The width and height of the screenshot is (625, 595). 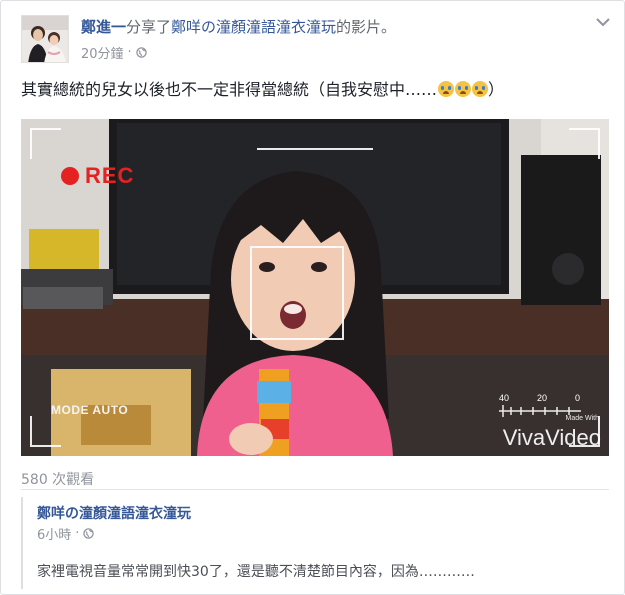 I want to click on chevron-down-icon, so click(x=603, y=22).